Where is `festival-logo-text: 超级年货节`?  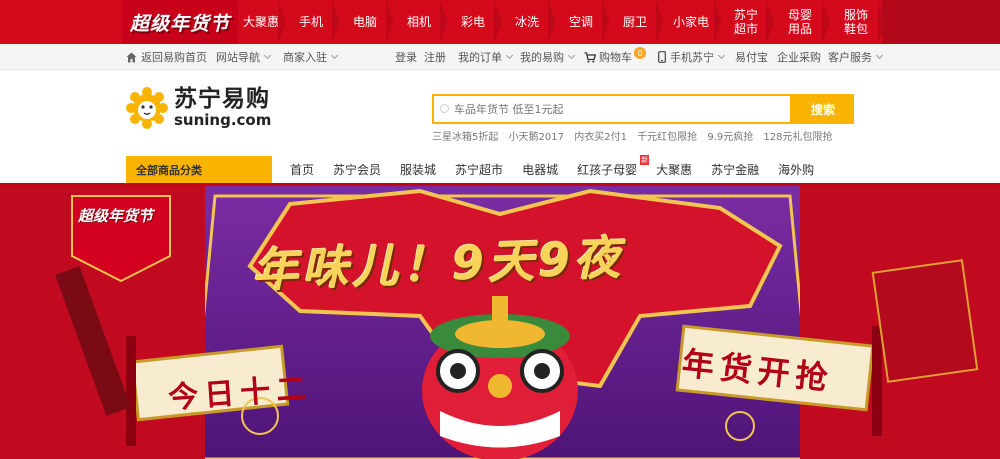 festival-logo-text: 超级年货节 is located at coordinates (179, 23).